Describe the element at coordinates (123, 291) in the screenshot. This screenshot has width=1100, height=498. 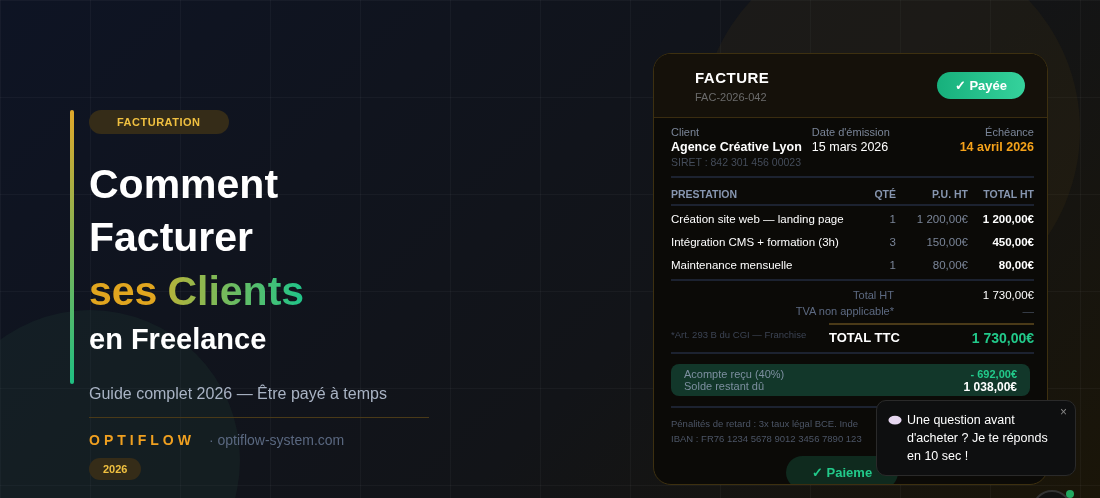
I see `headline-text: ses` at that location.